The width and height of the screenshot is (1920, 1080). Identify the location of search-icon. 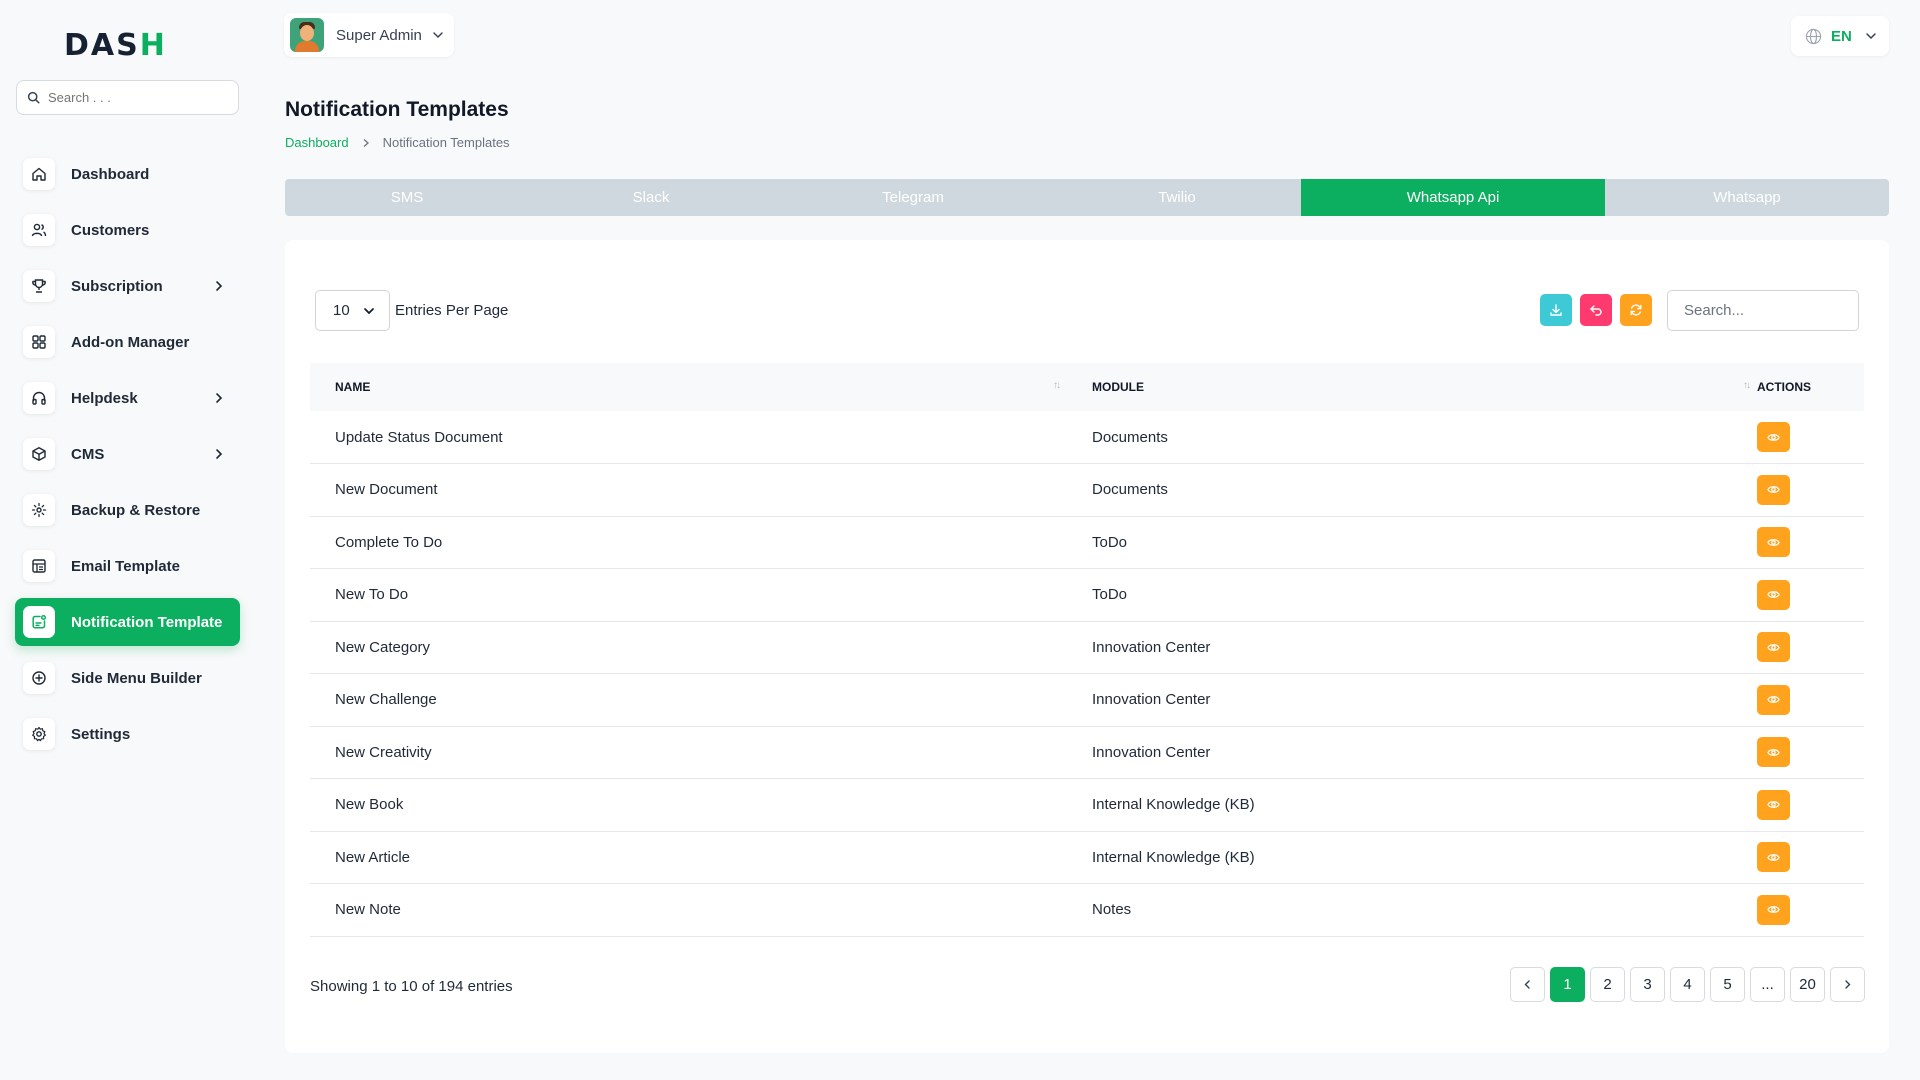
(33, 97).